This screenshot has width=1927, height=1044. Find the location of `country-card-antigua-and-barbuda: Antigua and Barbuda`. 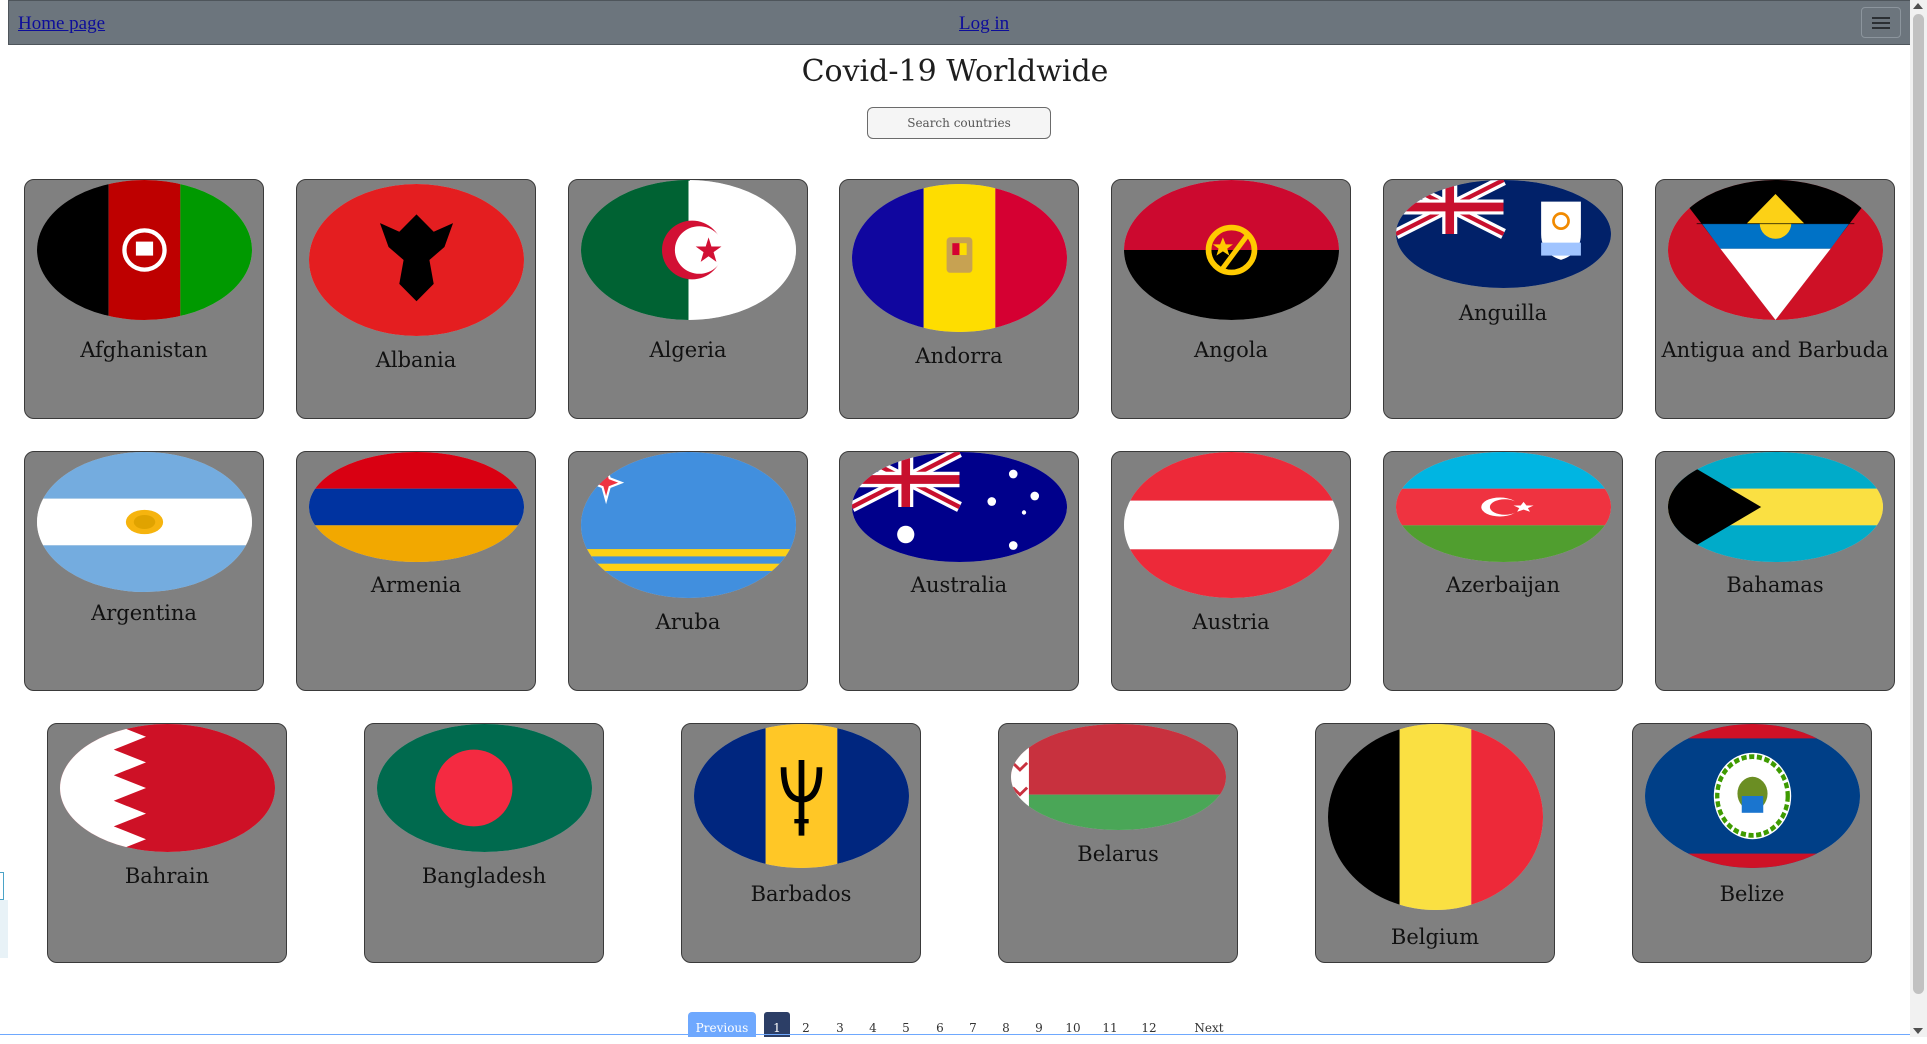

country-card-antigua-and-barbuda: Antigua and Barbuda is located at coordinates (1775, 299).